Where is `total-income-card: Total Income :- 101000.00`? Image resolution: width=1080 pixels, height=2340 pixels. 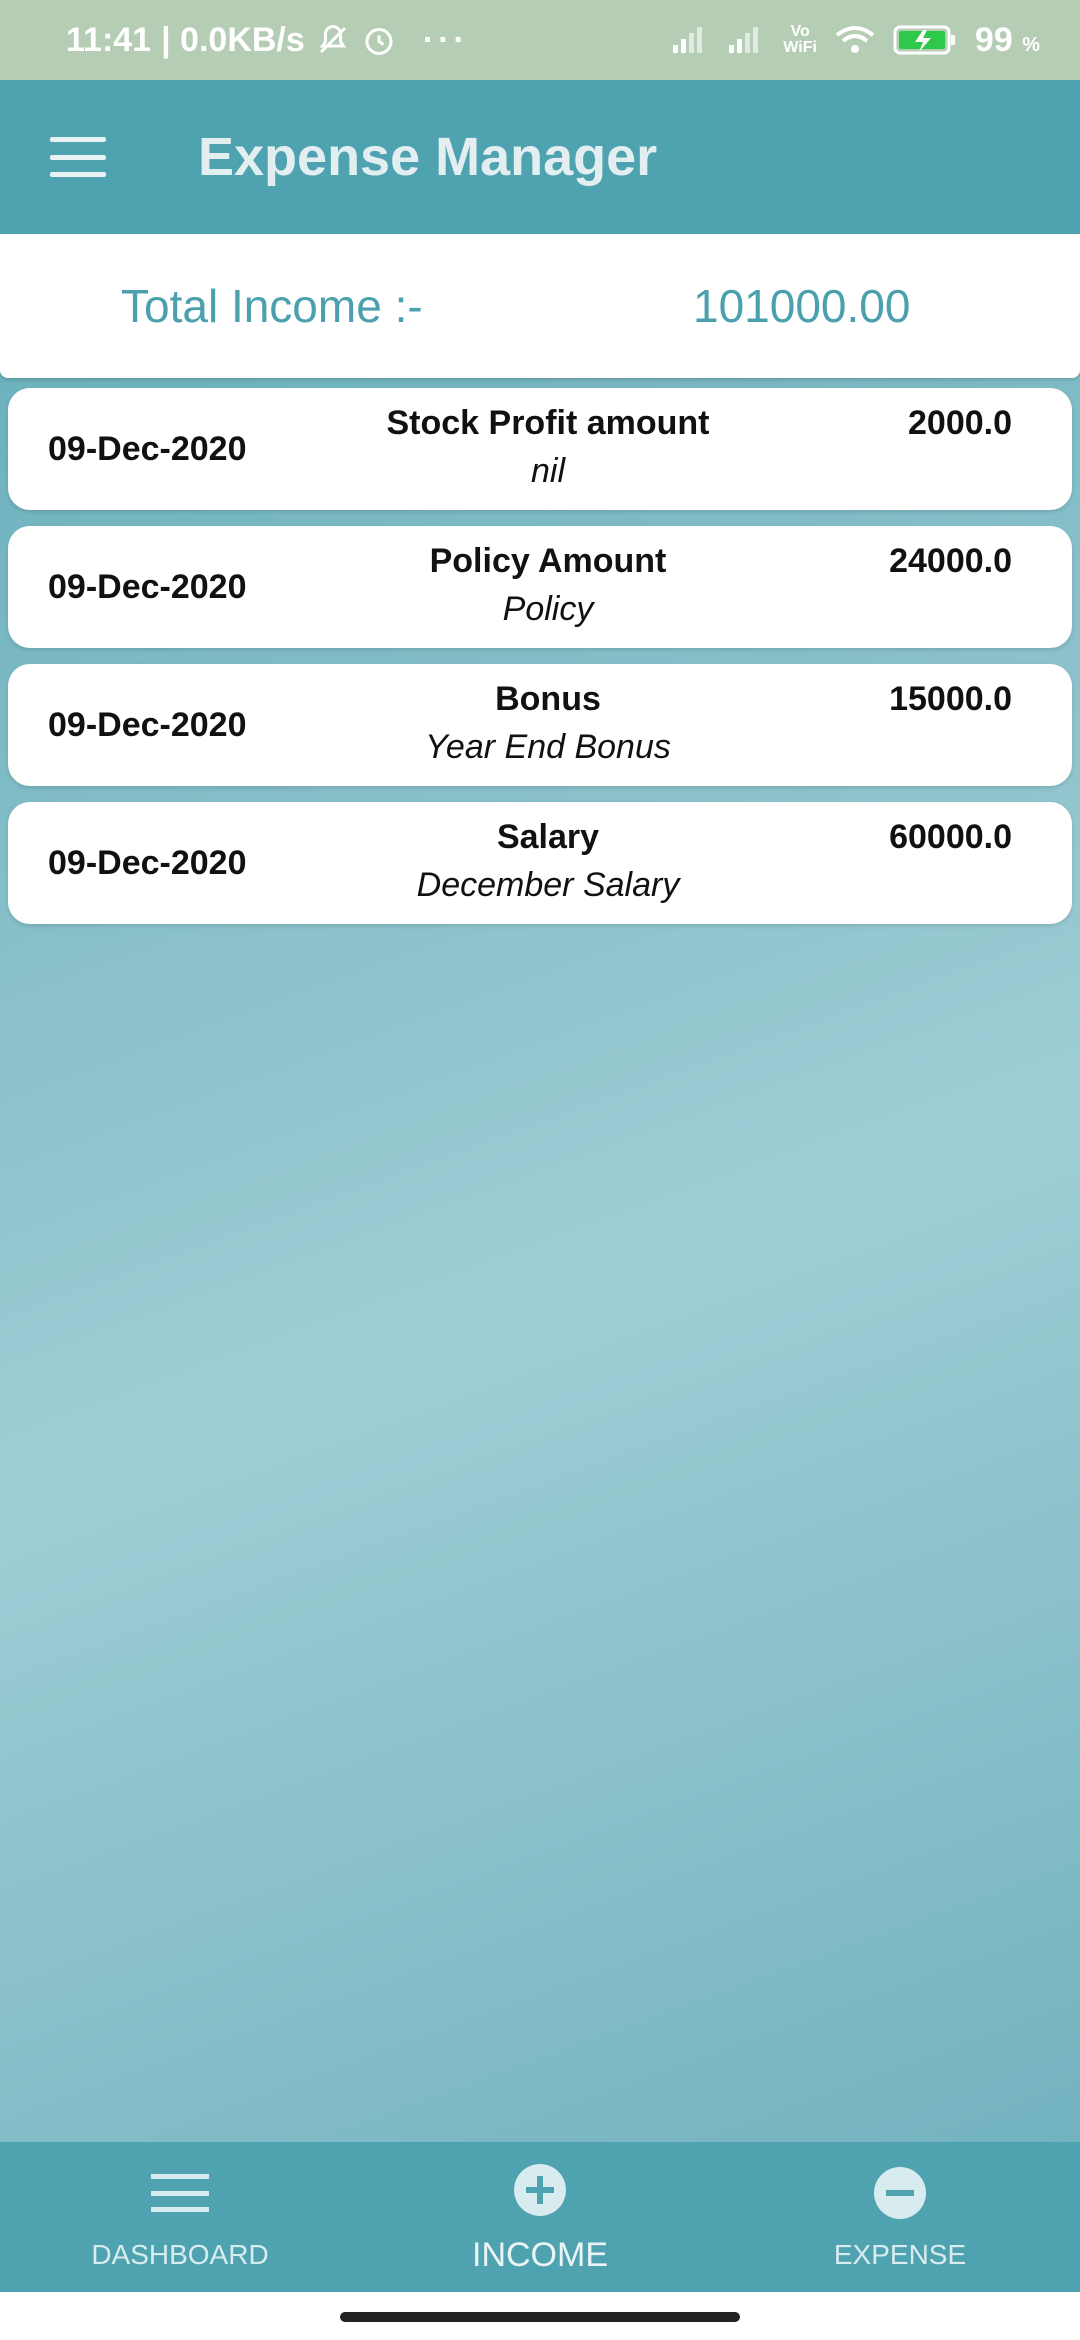 total-income-card: Total Income :- 101000.00 is located at coordinates (540, 306).